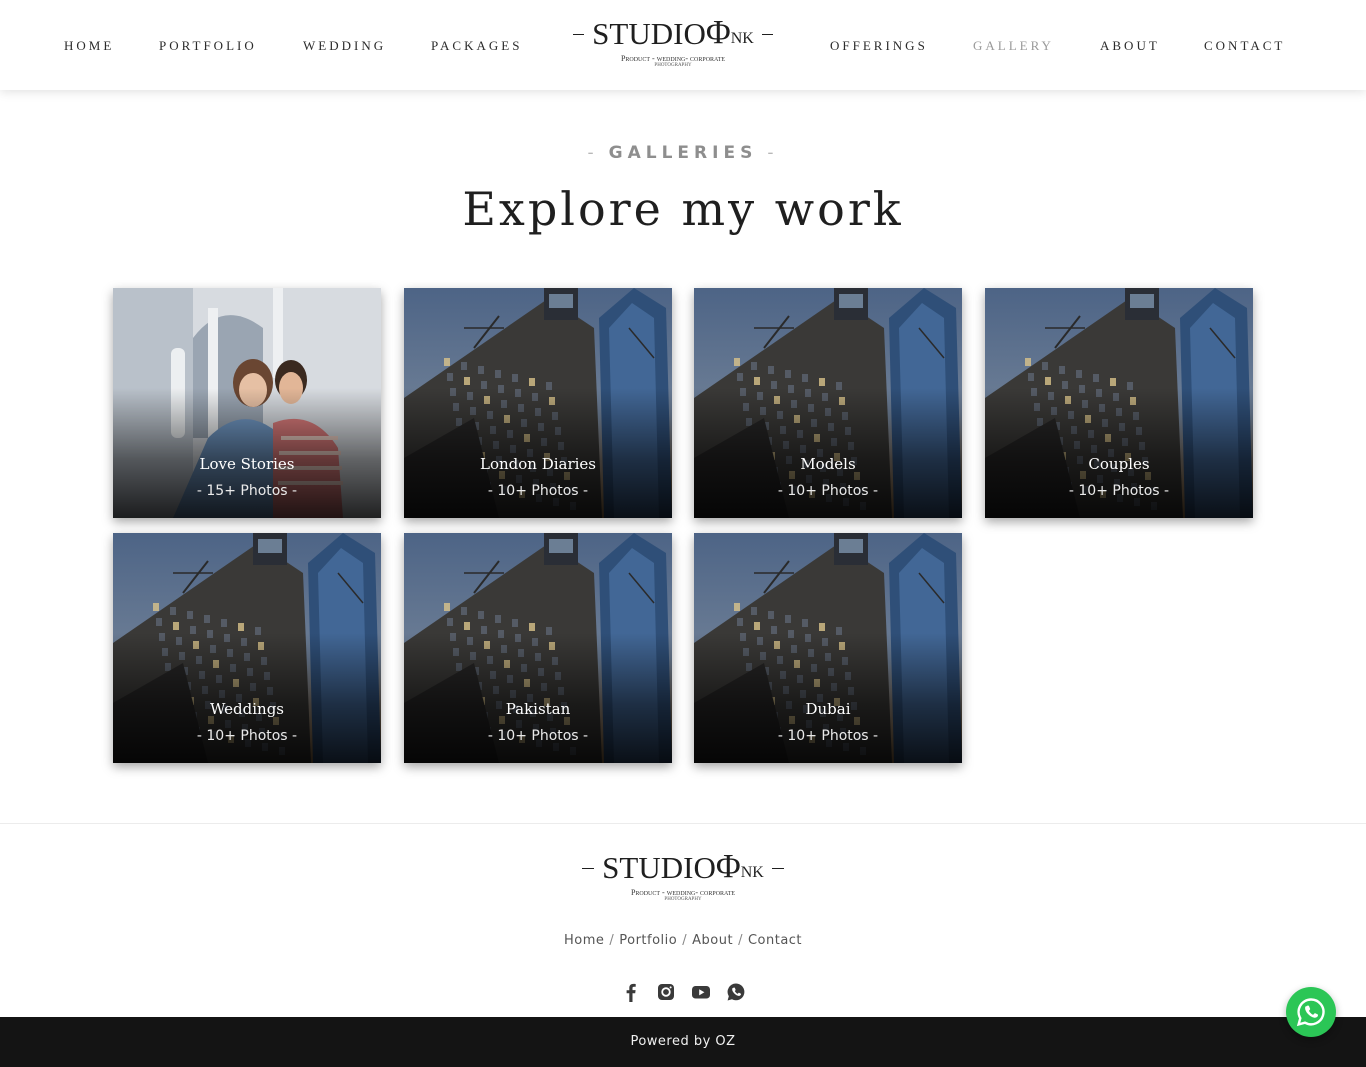 This screenshot has width=1366, height=1067. Describe the element at coordinates (247, 491) in the screenshot. I see `gallery-card-count: - 15+ Photos -` at that location.